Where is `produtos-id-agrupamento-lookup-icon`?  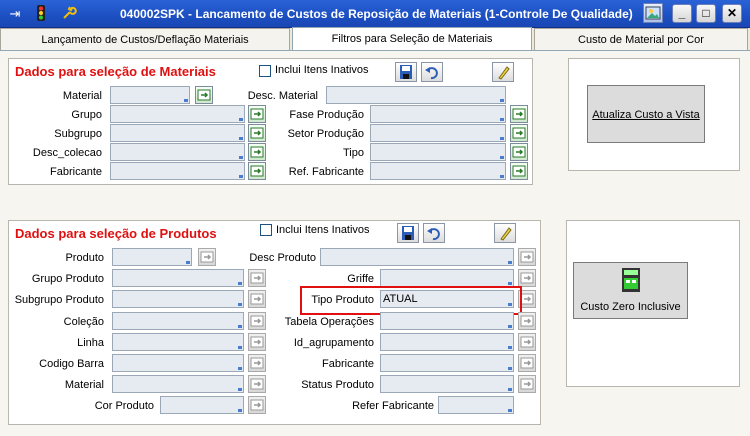 produtos-id-agrupamento-lookup-icon is located at coordinates (527, 342).